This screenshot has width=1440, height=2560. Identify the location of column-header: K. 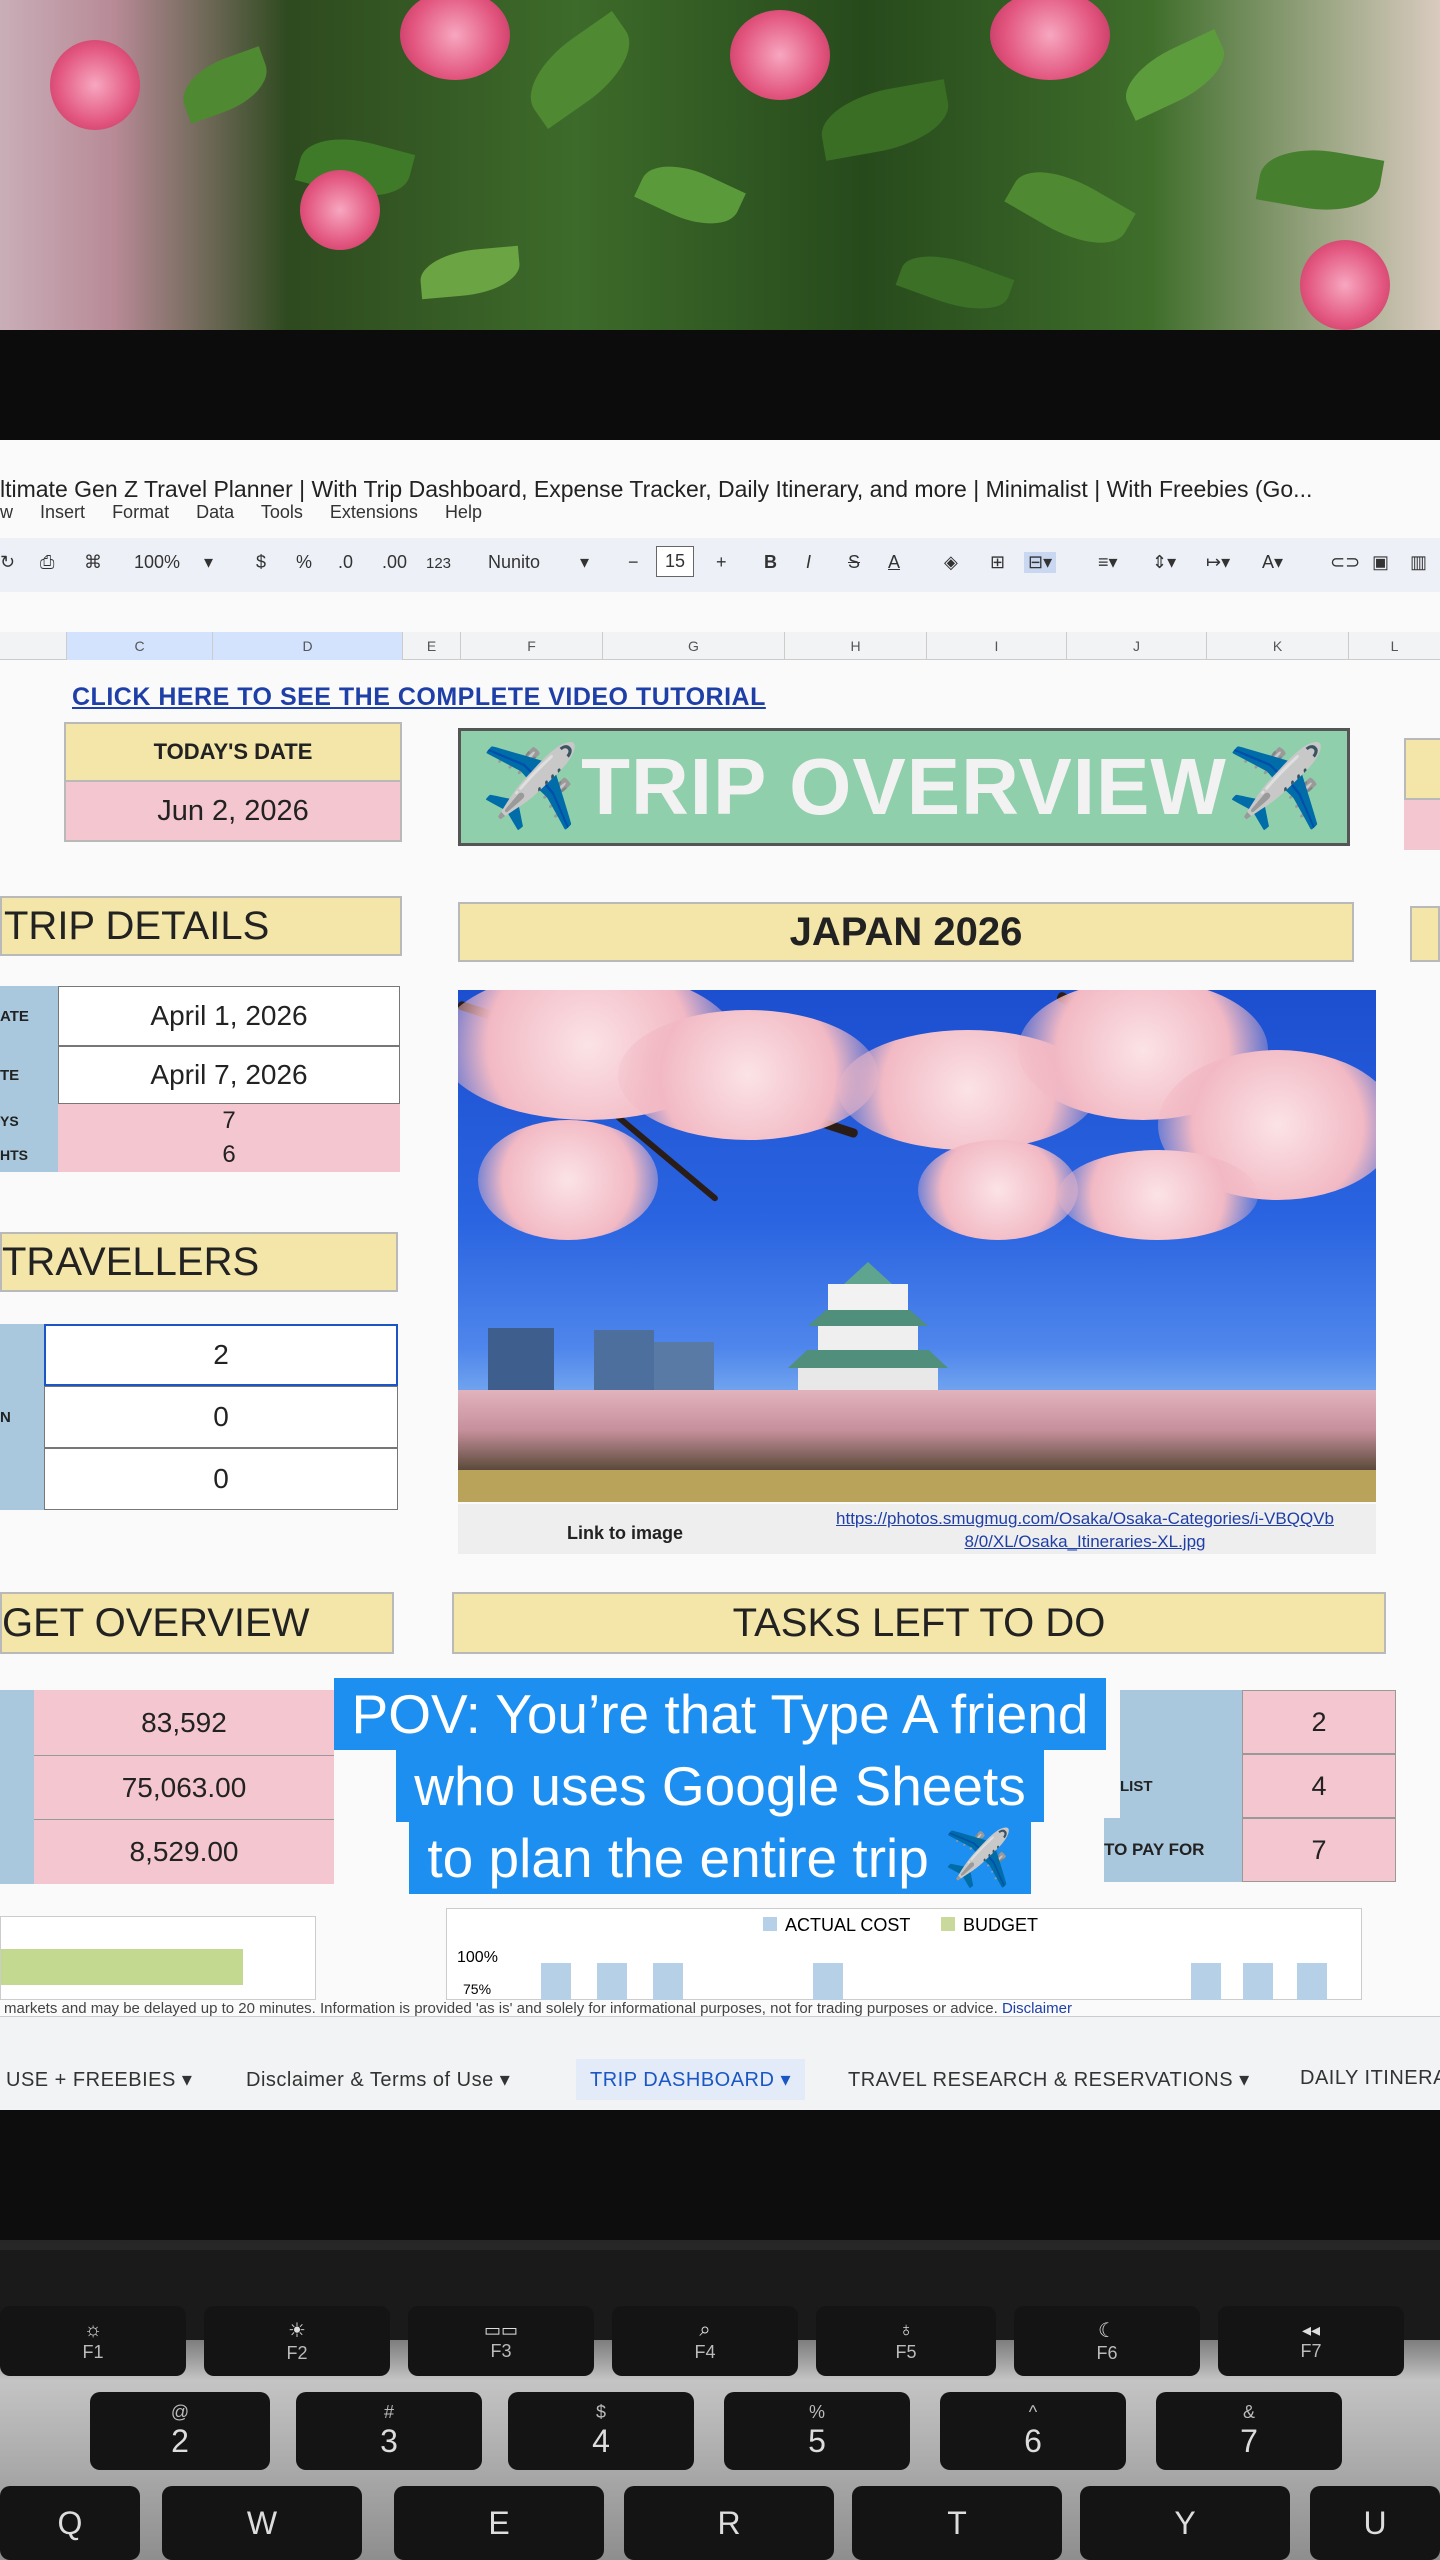
(1277, 646).